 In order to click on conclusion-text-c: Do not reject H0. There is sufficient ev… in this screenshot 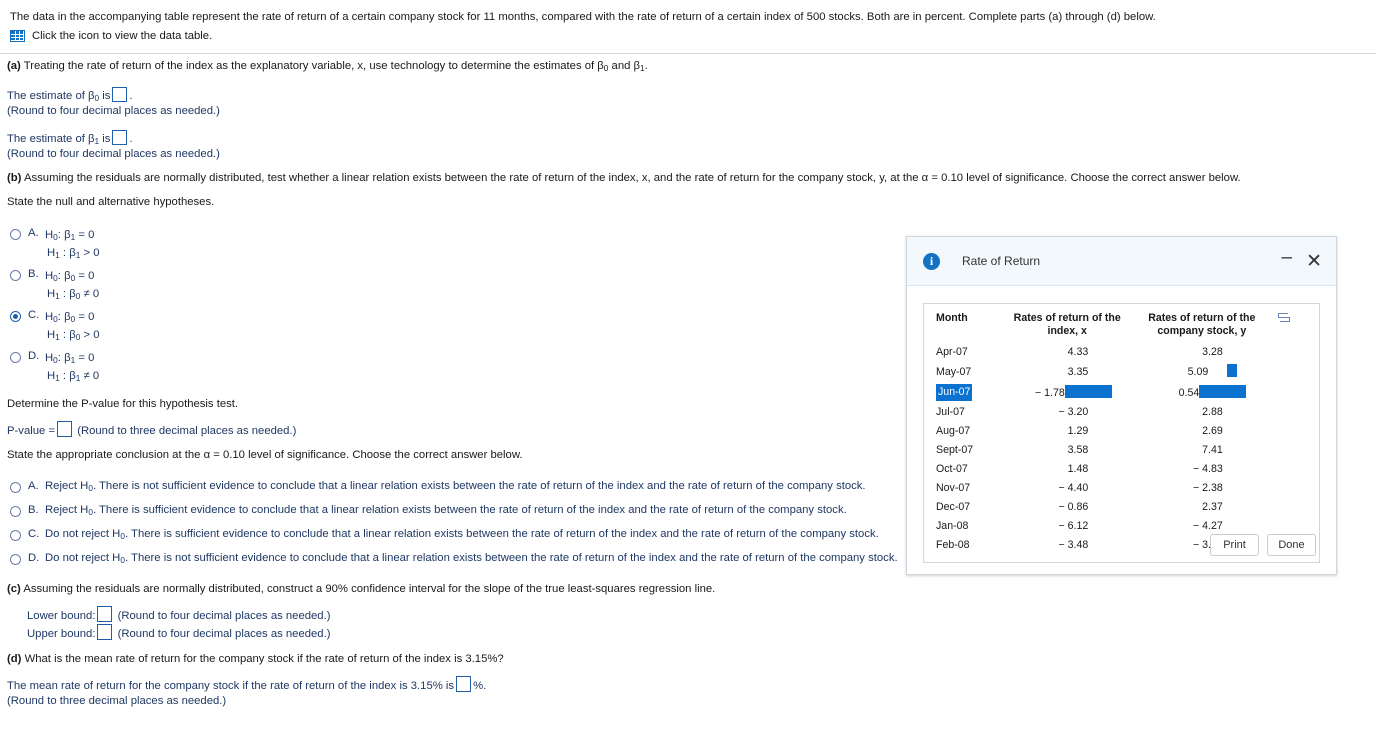, I will do `click(462, 534)`.